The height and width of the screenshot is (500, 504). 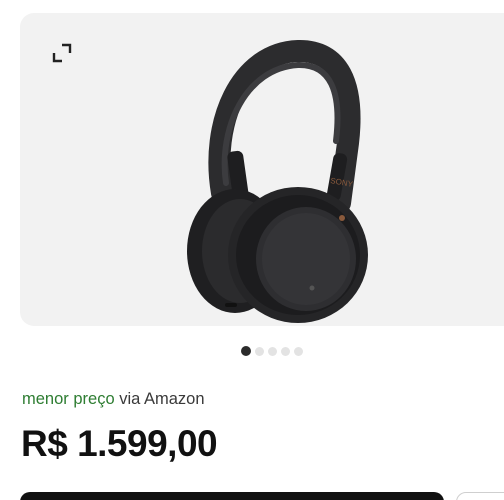 What do you see at coordinates (232, 496) in the screenshot?
I see `buy-button` at bounding box center [232, 496].